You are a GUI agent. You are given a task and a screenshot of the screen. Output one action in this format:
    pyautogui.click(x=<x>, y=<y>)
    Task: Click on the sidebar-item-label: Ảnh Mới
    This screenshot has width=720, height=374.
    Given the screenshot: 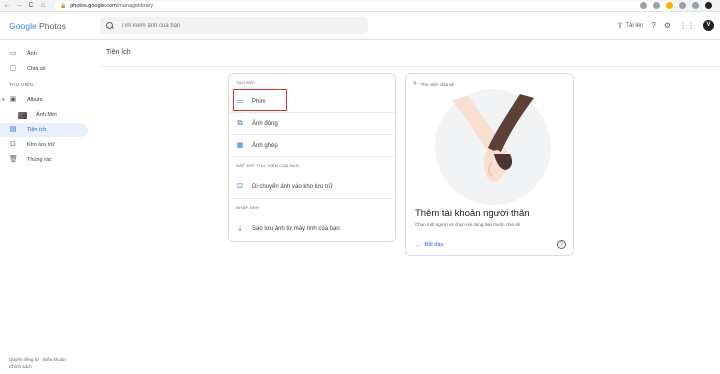 What is the action you would take?
    pyautogui.click(x=46, y=115)
    